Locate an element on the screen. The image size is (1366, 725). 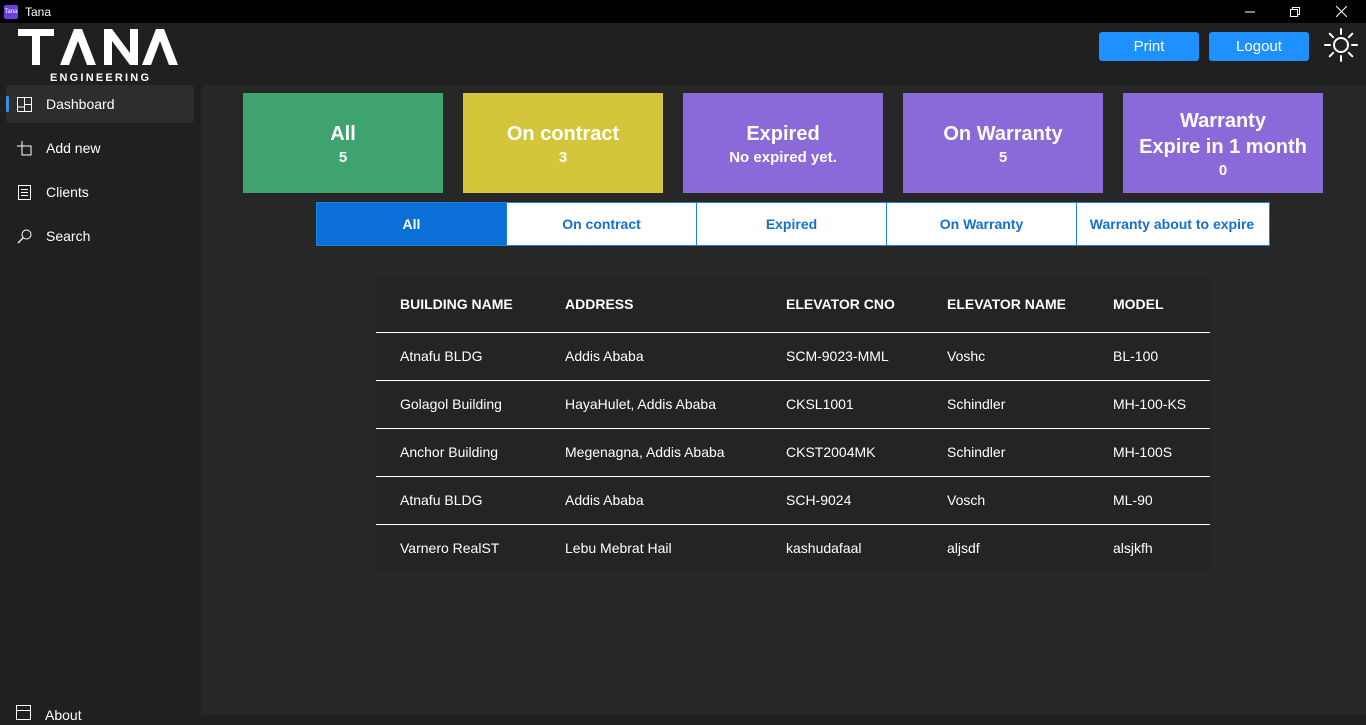
minimize-icon is located at coordinates (1250, 11).